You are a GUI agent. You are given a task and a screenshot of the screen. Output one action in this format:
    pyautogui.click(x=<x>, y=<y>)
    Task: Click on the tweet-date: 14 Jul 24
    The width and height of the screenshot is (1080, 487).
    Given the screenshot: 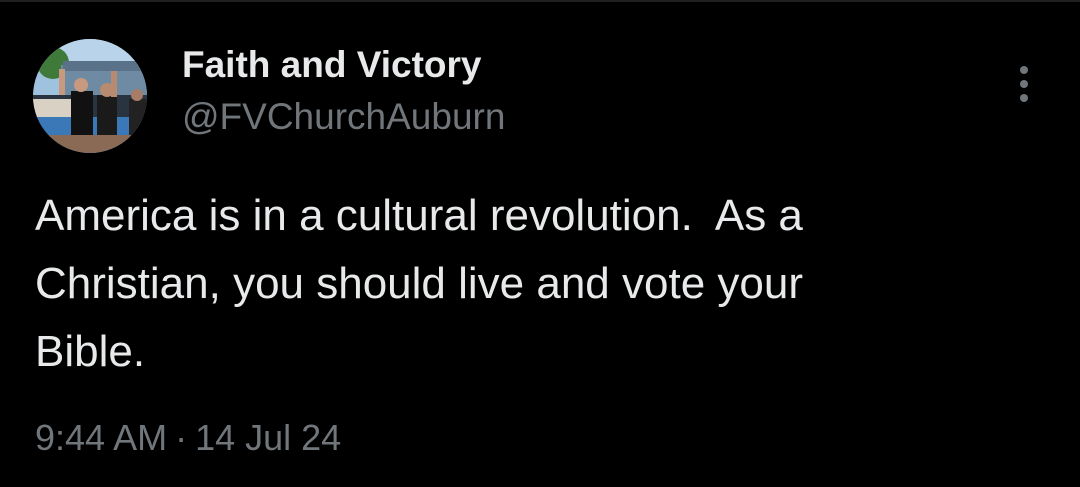 What is the action you would take?
    pyautogui.click(x=268, y=438)
    